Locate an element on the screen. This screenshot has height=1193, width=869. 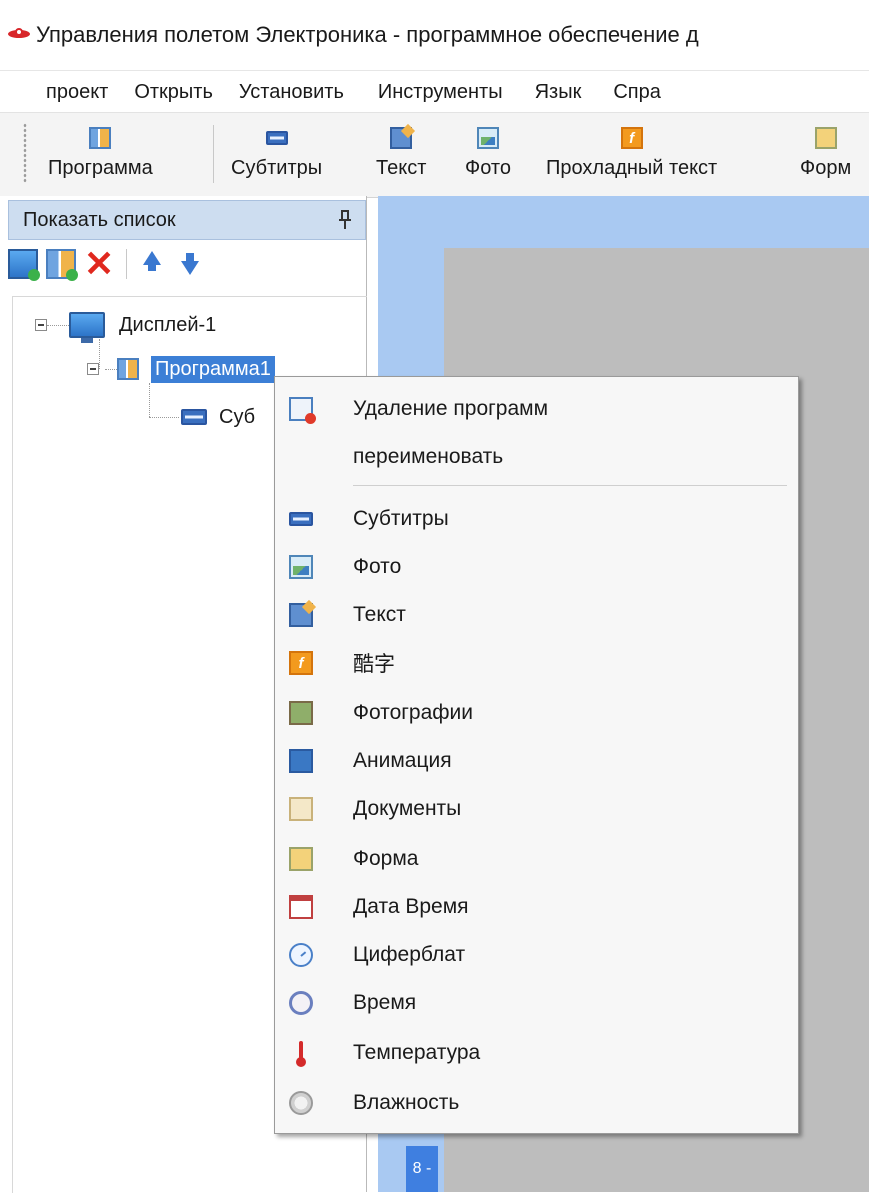
menu-item-label: Субтитры is located at coordinates (401, 518).